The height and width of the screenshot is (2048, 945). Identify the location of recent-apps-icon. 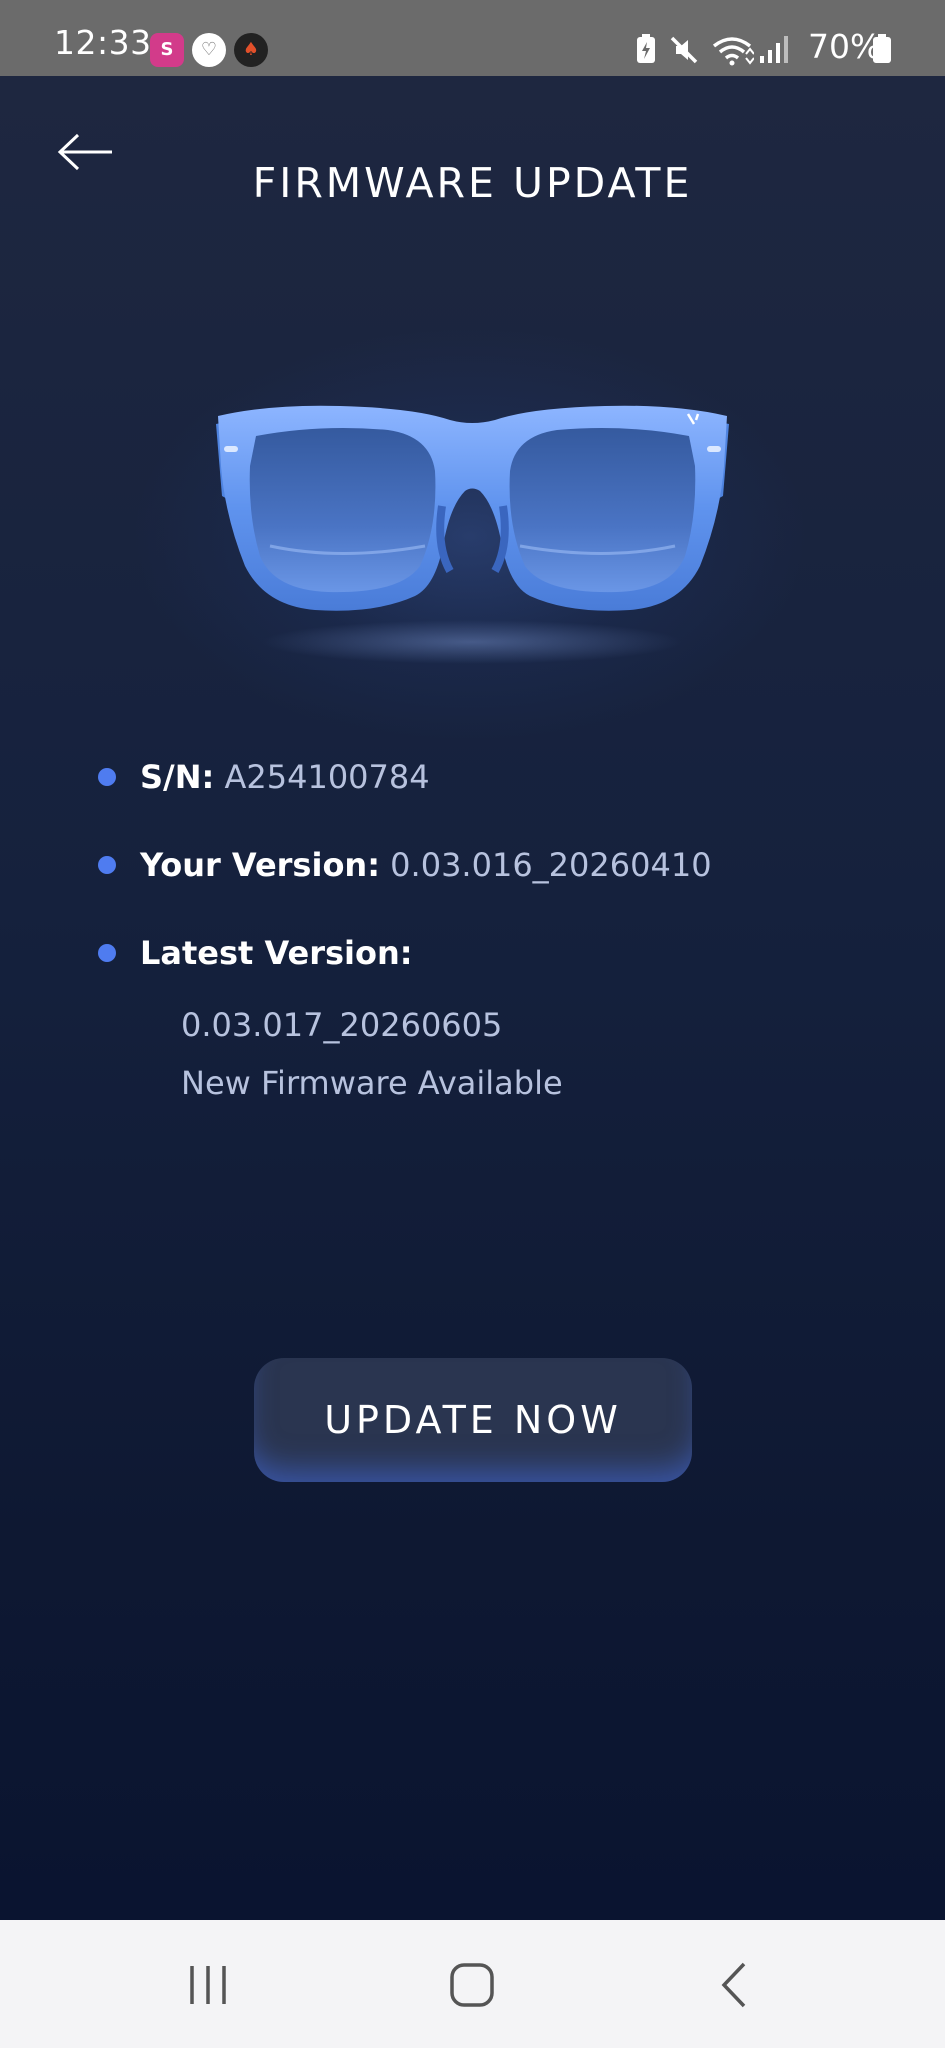
(208, 1985).